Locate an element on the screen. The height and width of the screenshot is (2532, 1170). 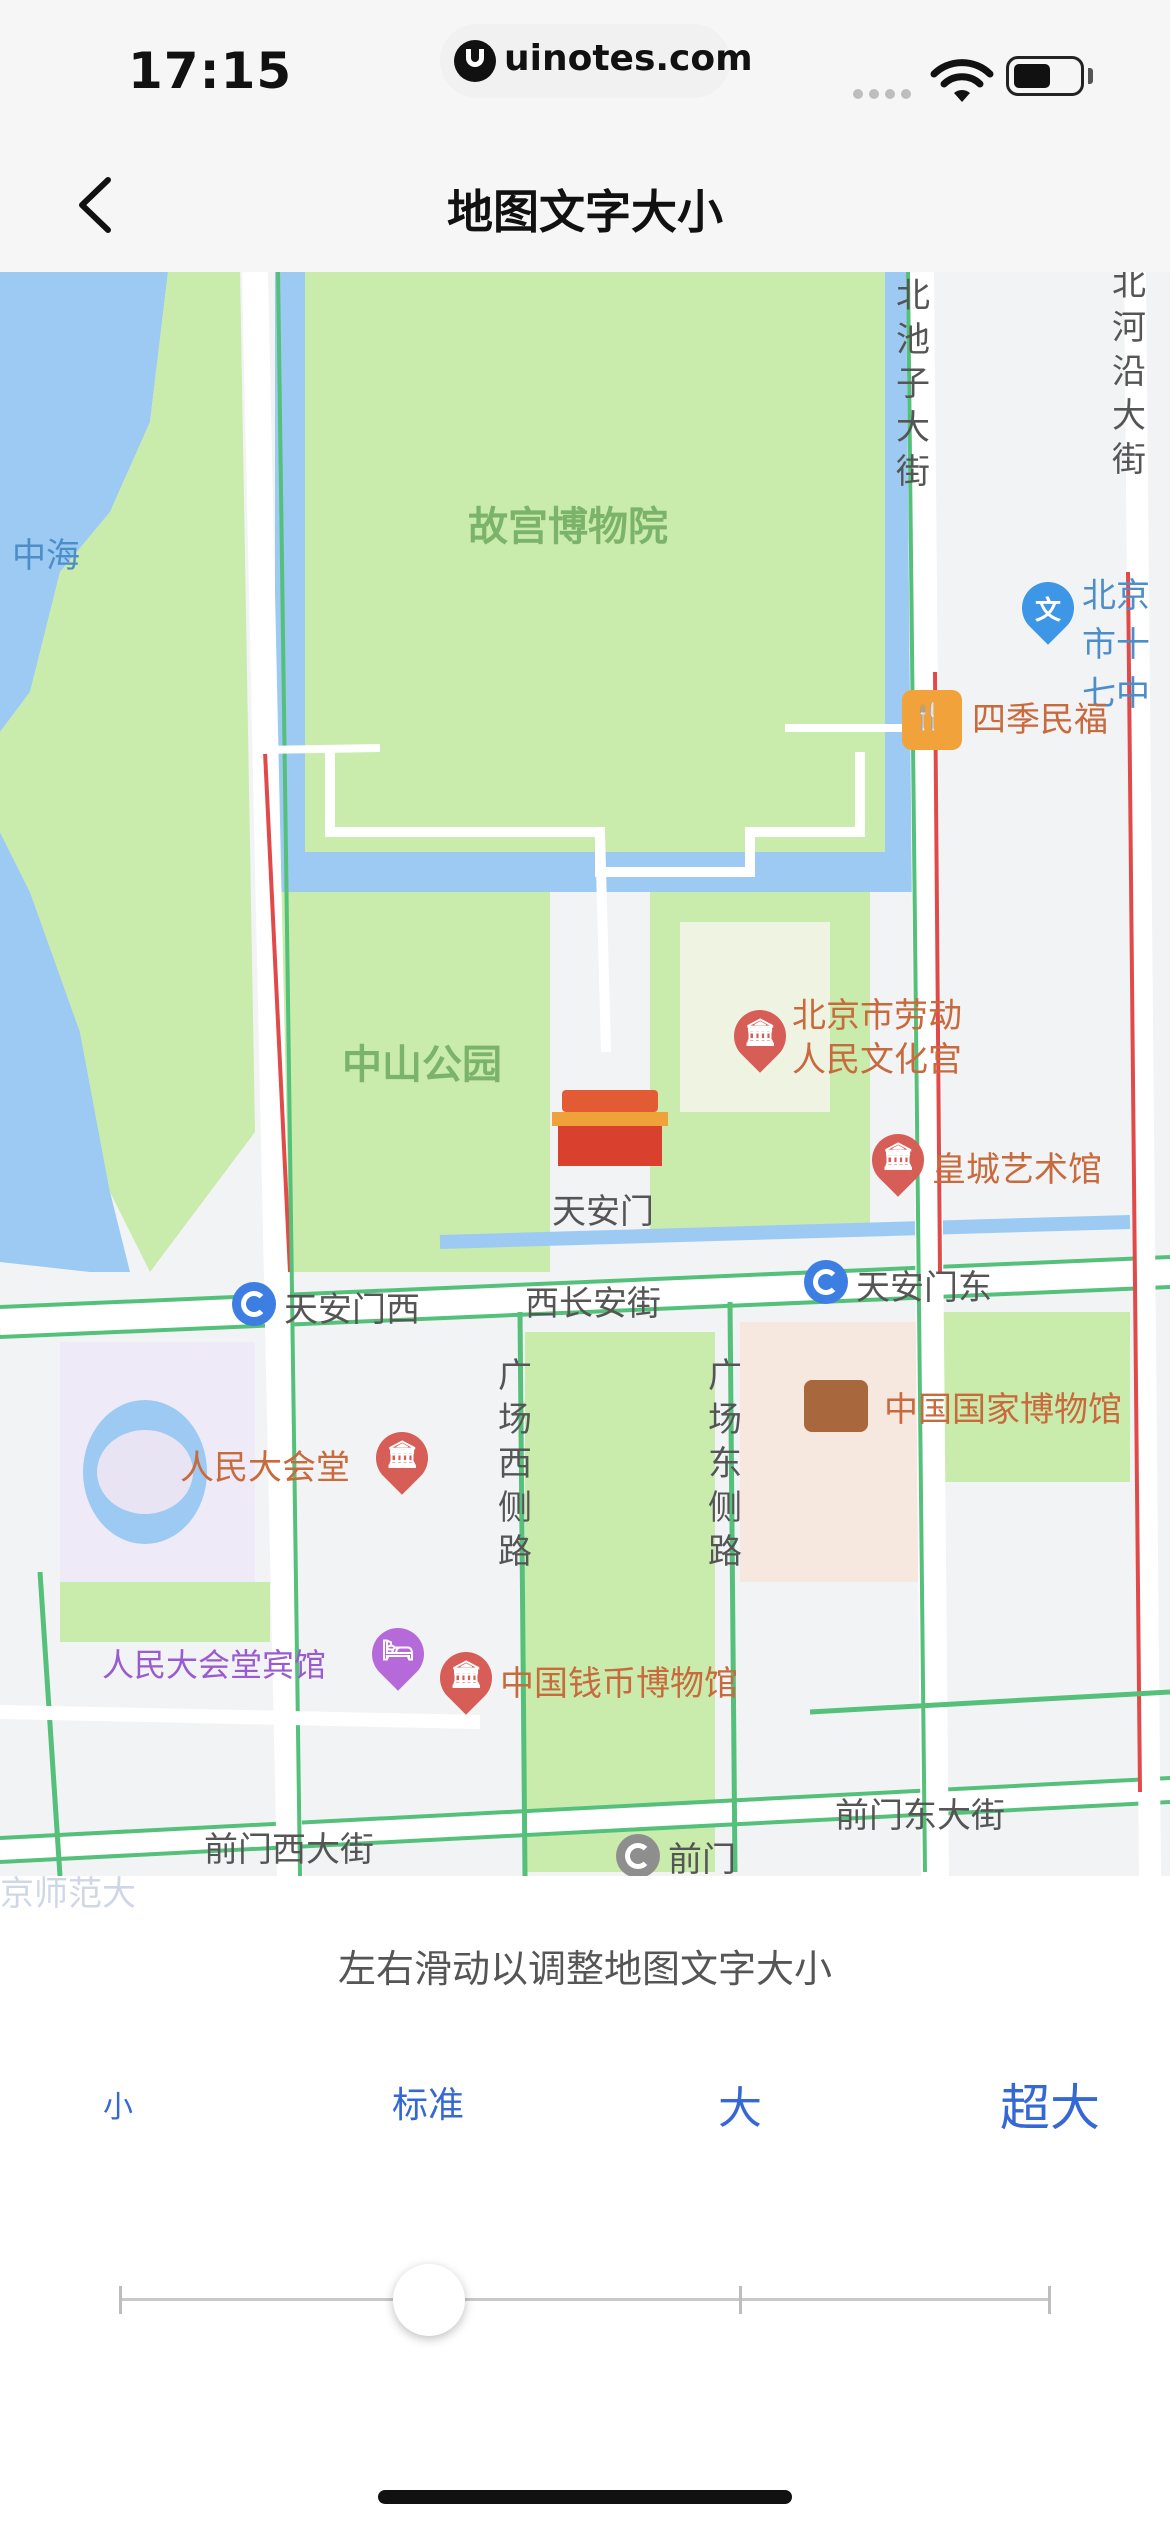
size-option-large: 大 is located at coordinates (740, 2104).